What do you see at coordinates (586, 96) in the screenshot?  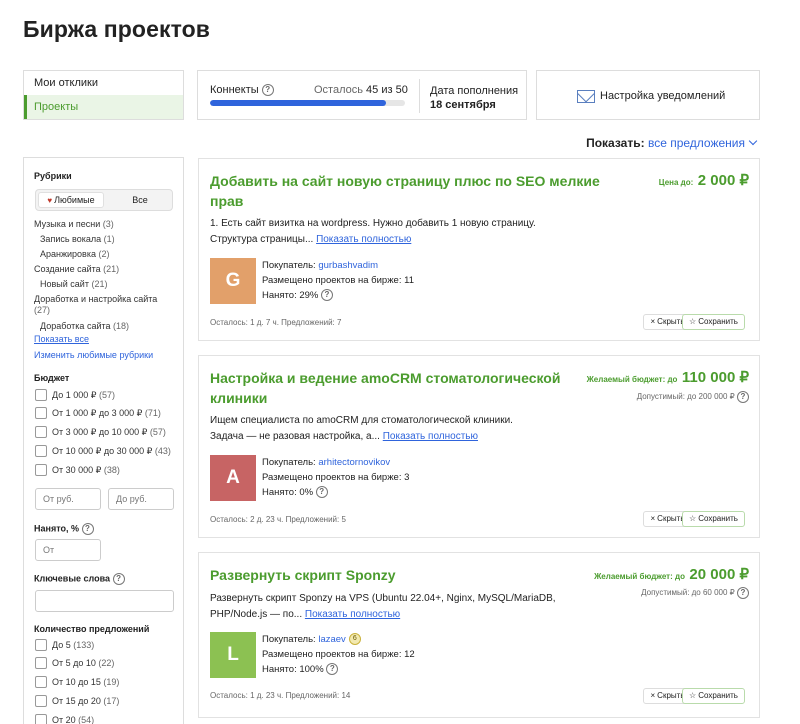 I see `envelope-icon` at bounding box center [586, 96].